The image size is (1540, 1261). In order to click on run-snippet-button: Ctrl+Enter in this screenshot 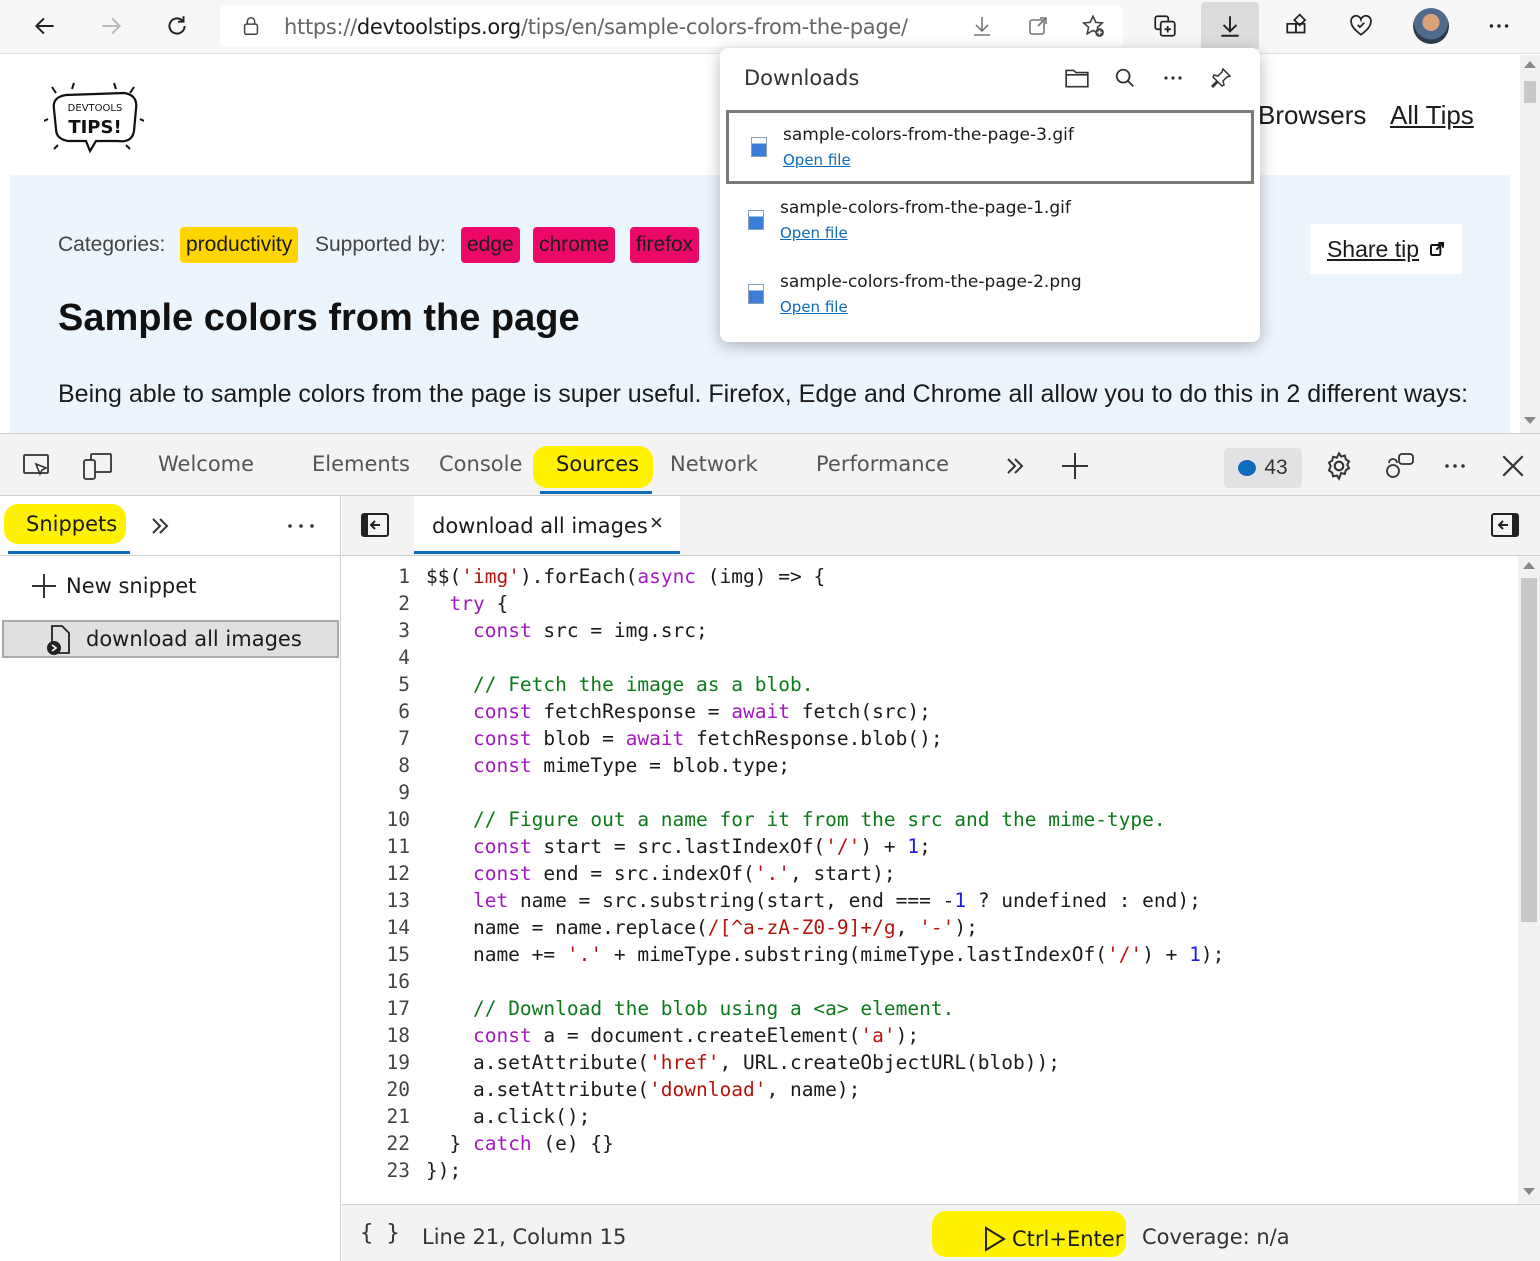, I will do `click(1052, 1239)`.